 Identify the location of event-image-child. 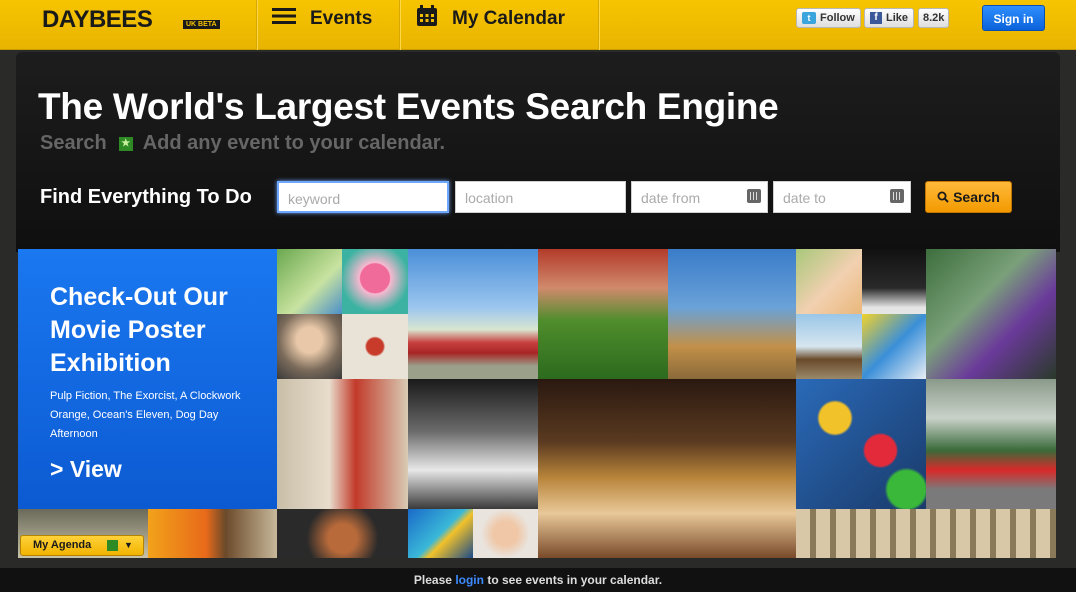
(829, 281).